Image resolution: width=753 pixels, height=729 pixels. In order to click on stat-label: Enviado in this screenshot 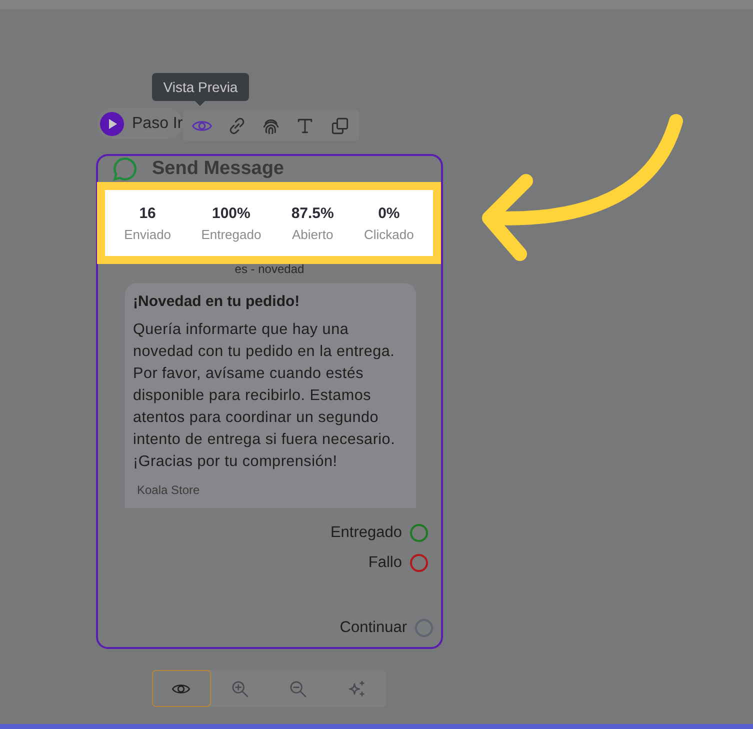, I will do `click(148, 234)`.